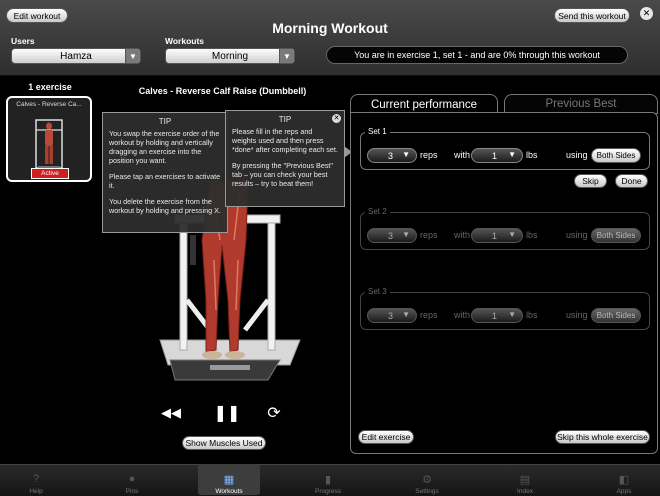  Describe the element at coordinates (50, 87) in the screenshot. I see `exercise-count: 1 exercise` at that location.